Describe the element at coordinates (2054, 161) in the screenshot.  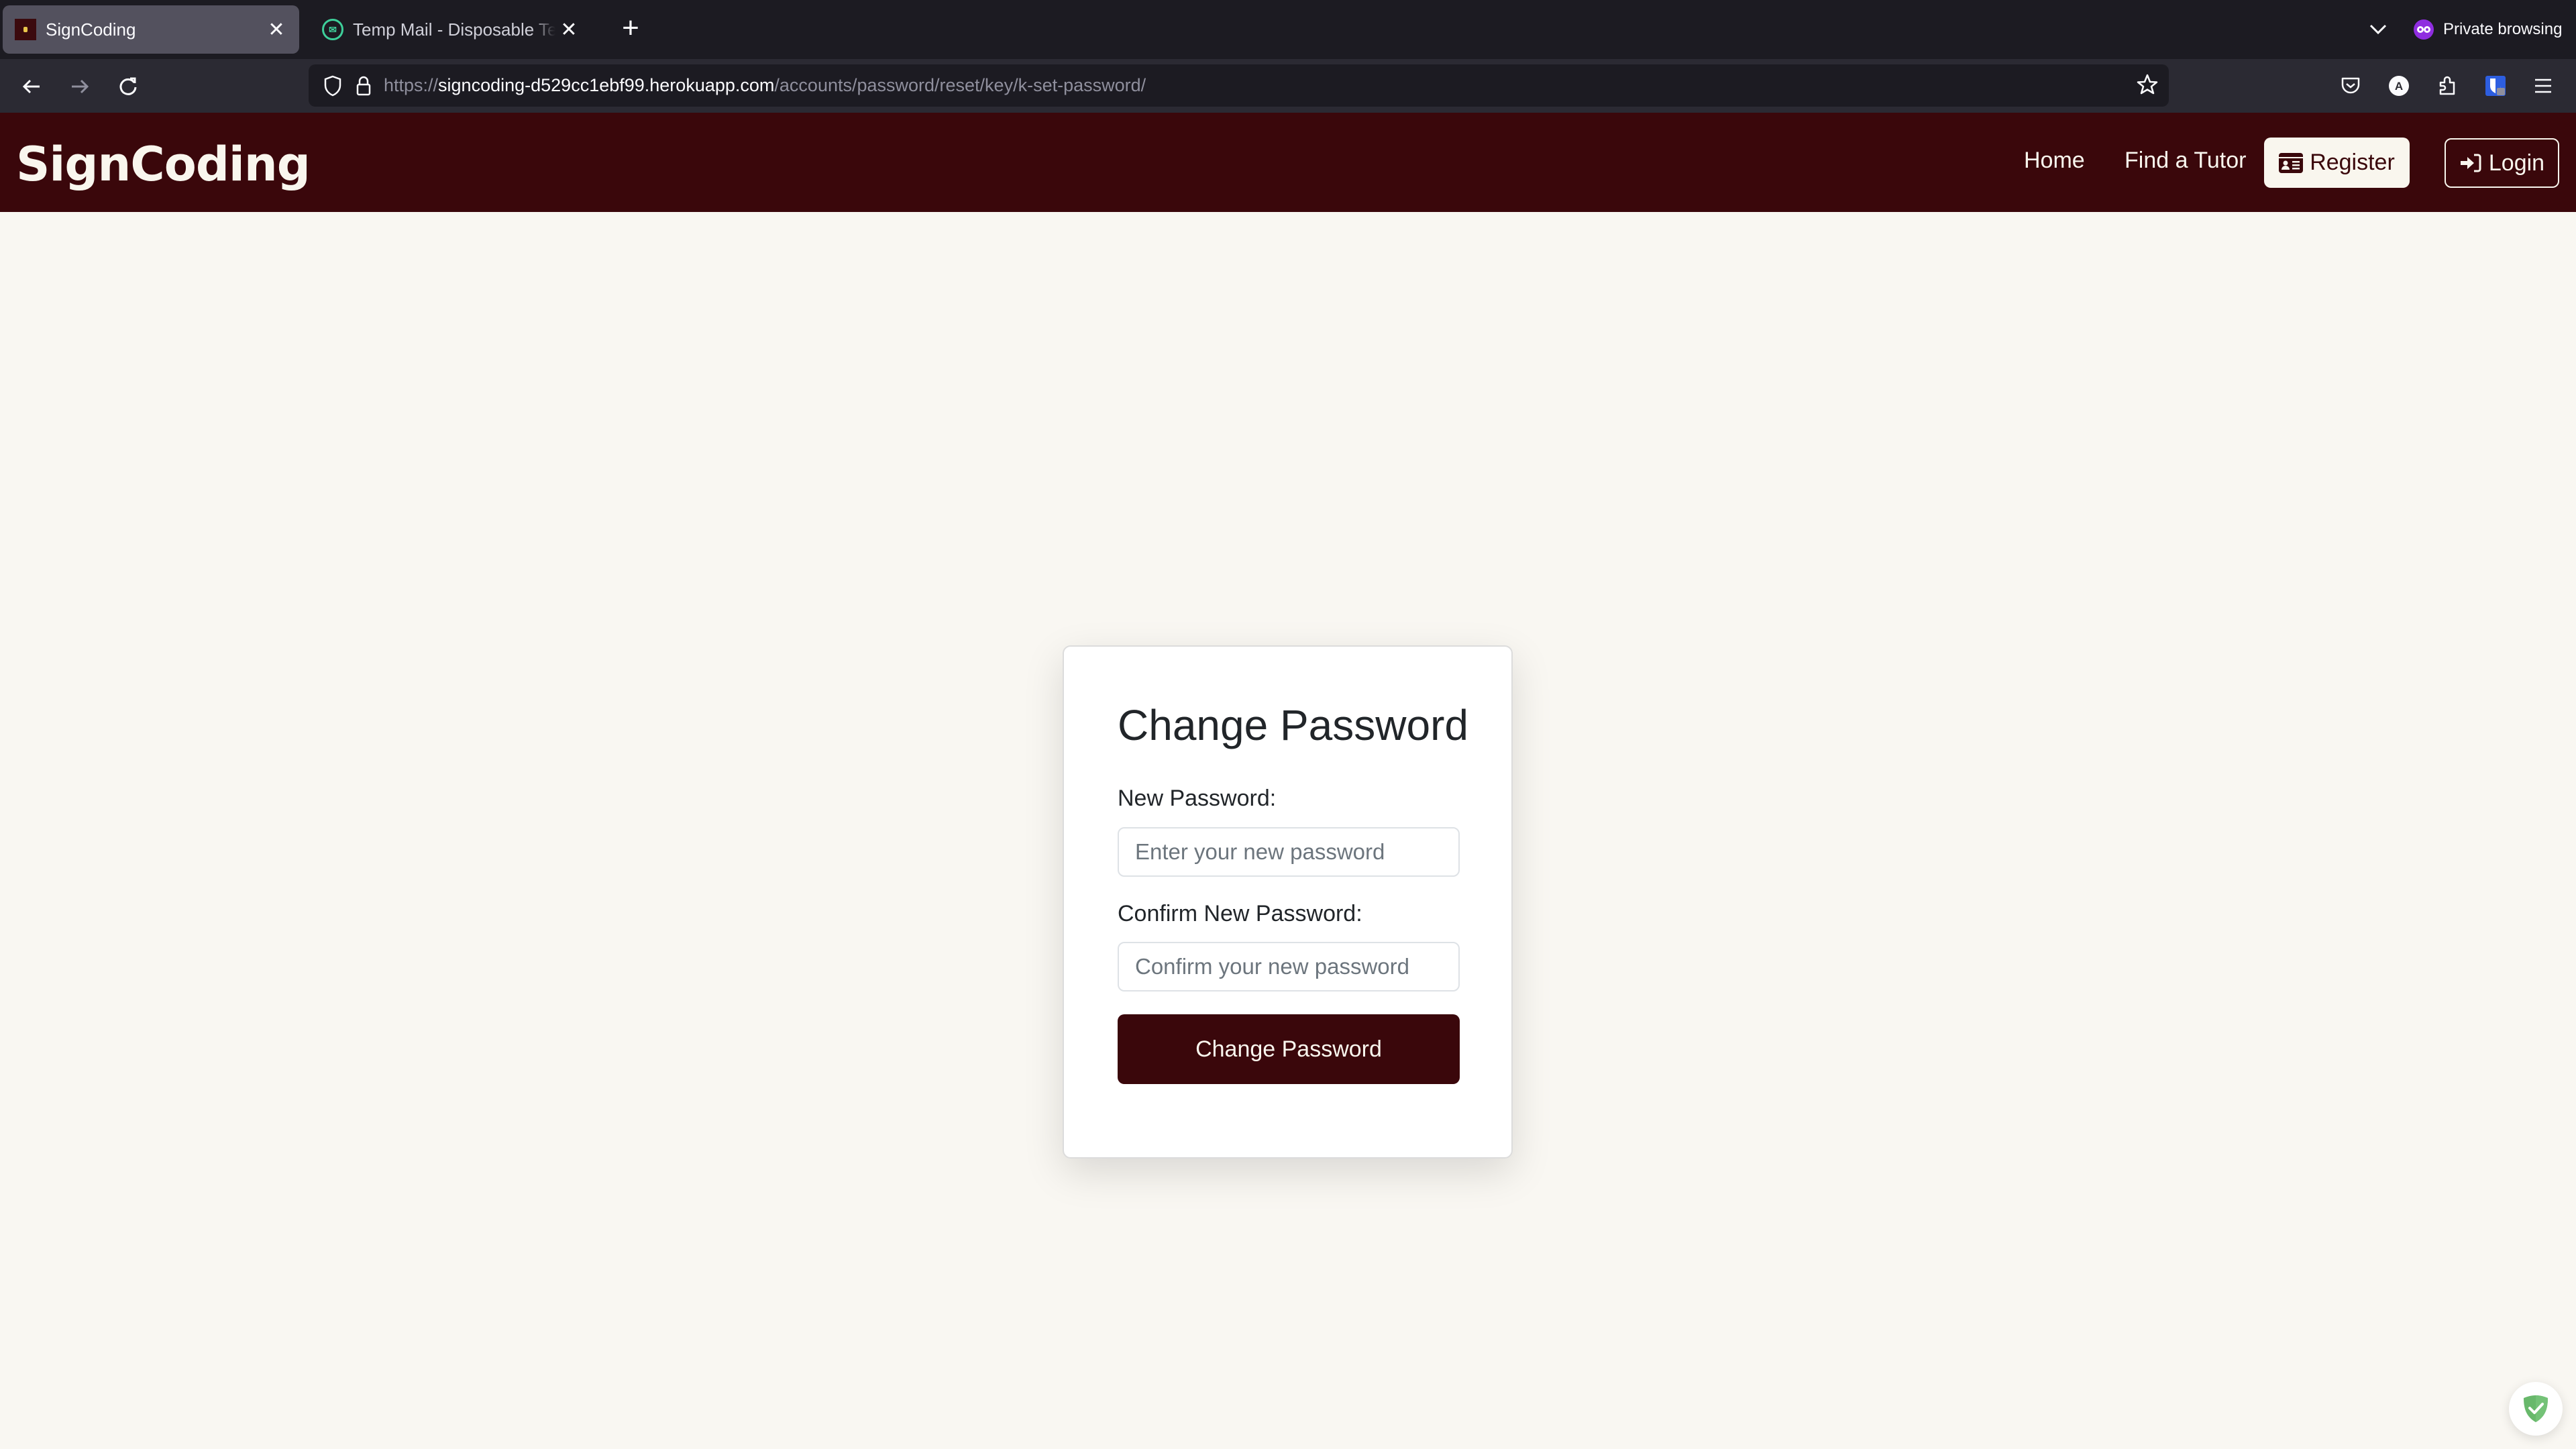
I see `nav-home-link: Home` at that location.